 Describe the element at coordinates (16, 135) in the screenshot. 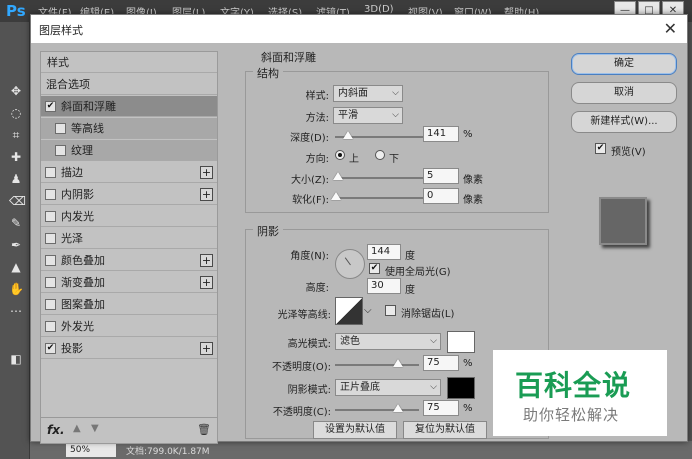

I see `crop-tool-icon: ⌗` at that location.